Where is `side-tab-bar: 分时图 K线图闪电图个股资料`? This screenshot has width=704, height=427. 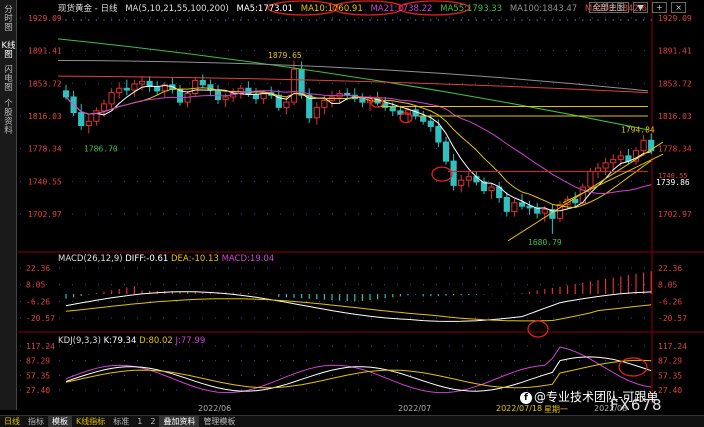 side-tab-bar: 分时图 K线图闪电图个股资料 is located at coordinates (8, 205).